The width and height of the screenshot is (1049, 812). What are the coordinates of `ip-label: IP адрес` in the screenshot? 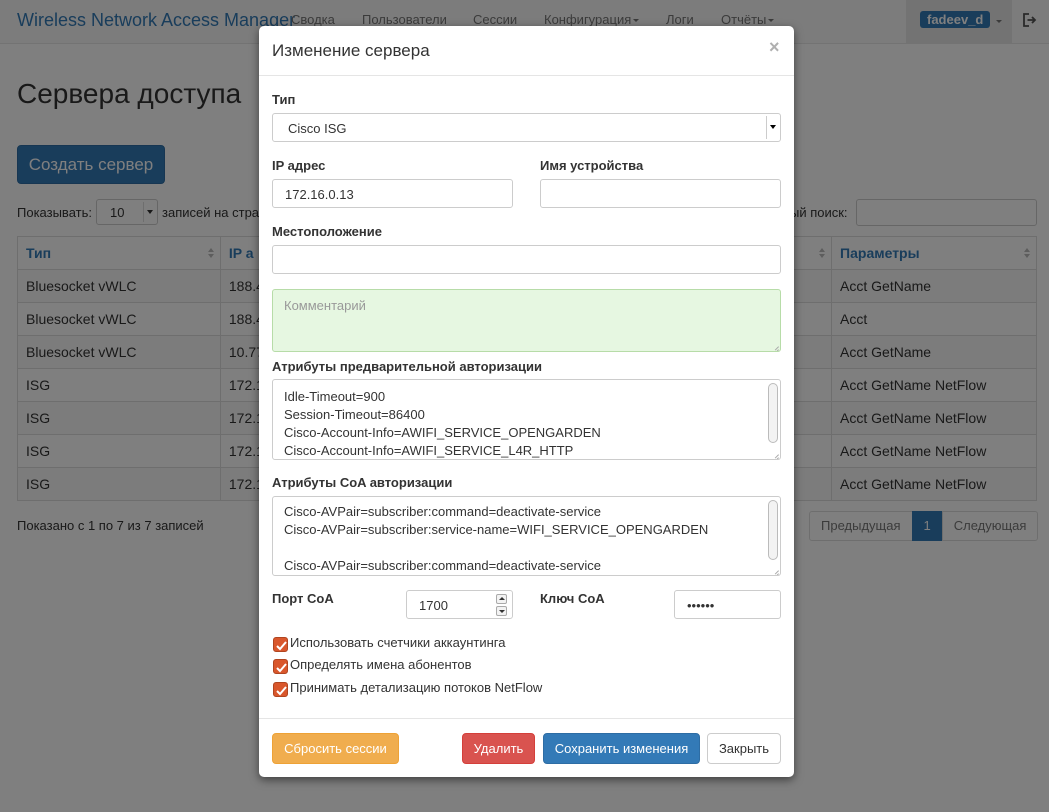 It's located at (299, 165).